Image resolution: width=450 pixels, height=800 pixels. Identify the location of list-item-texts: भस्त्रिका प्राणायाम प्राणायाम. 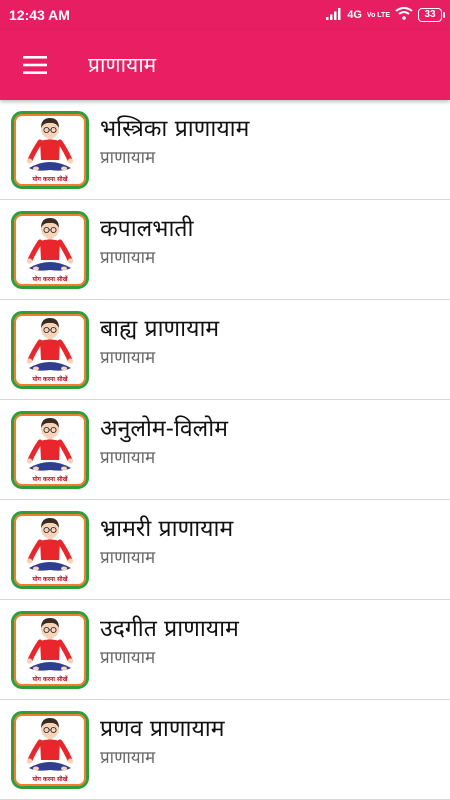
(174, 142).